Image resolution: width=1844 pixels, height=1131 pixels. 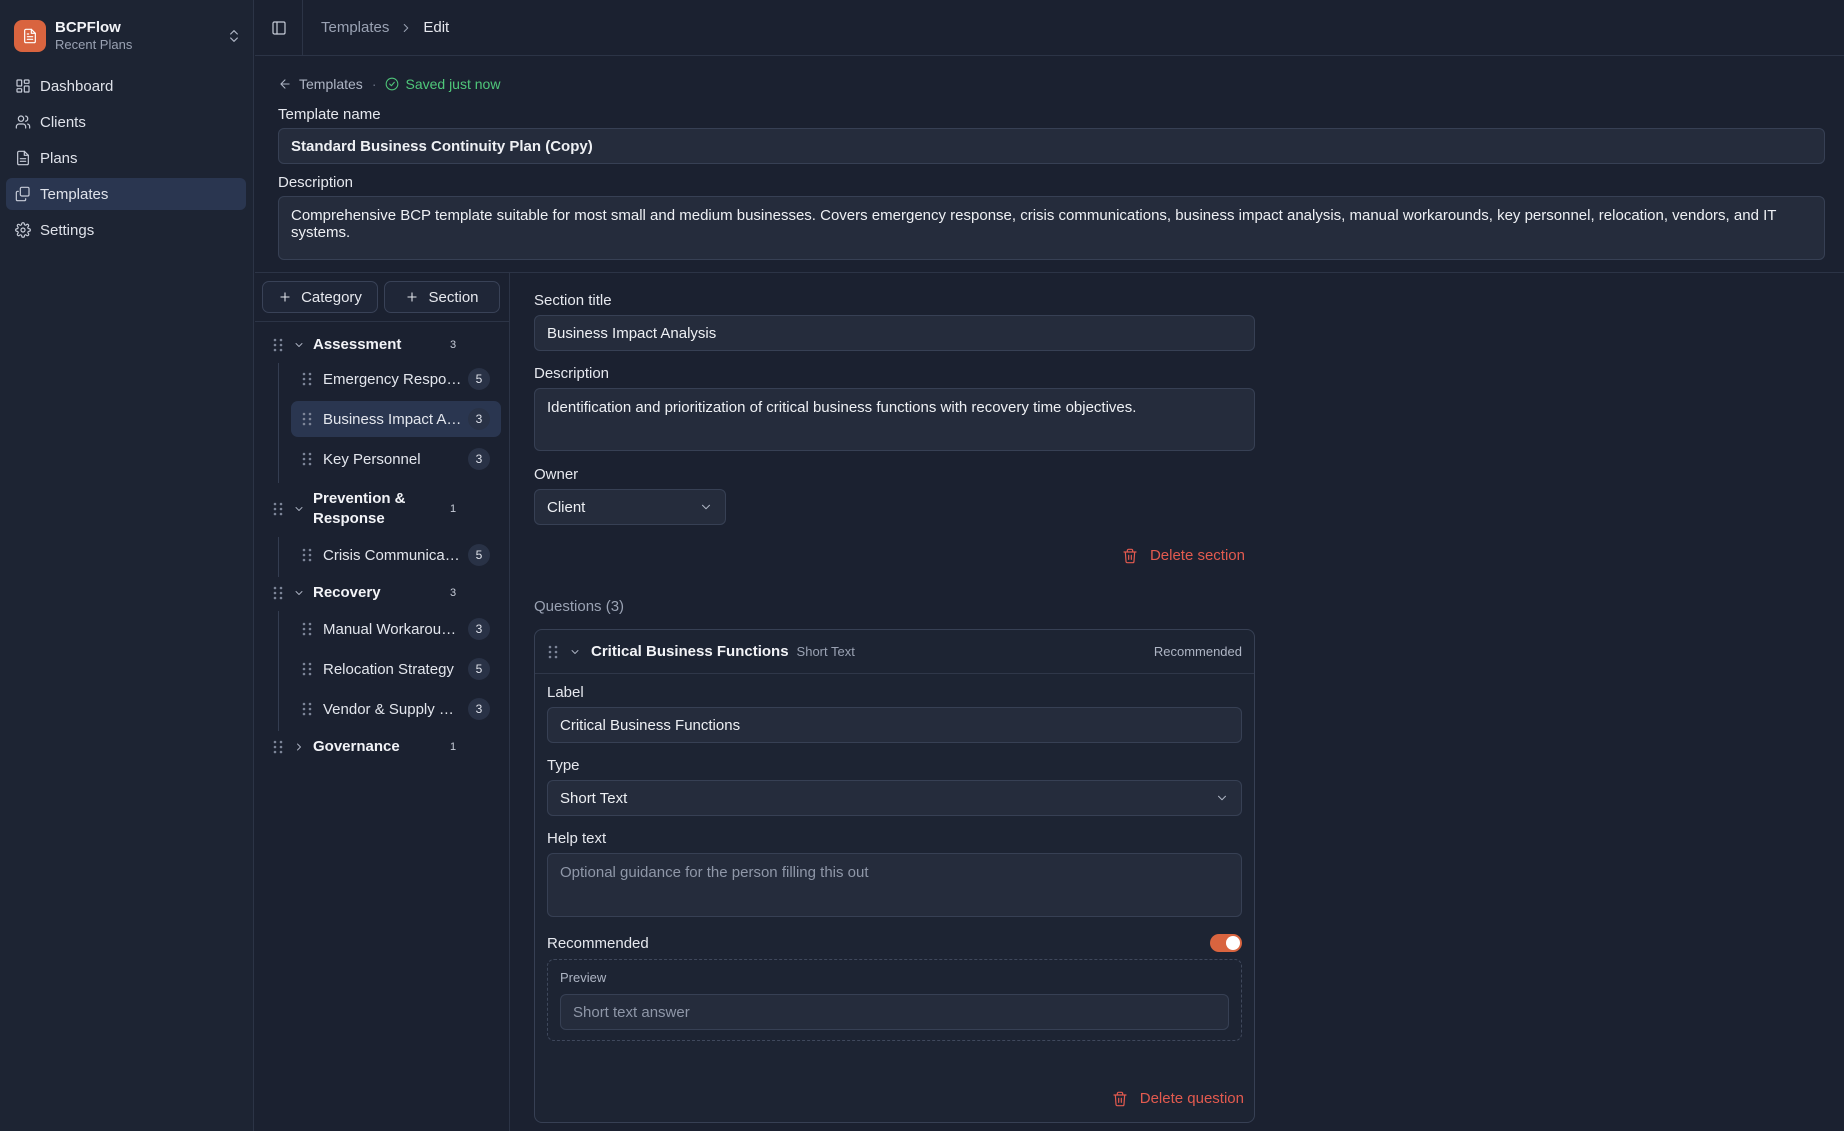 I want to click on top-bar: Templates Edit, so click(x=1049, y=28).